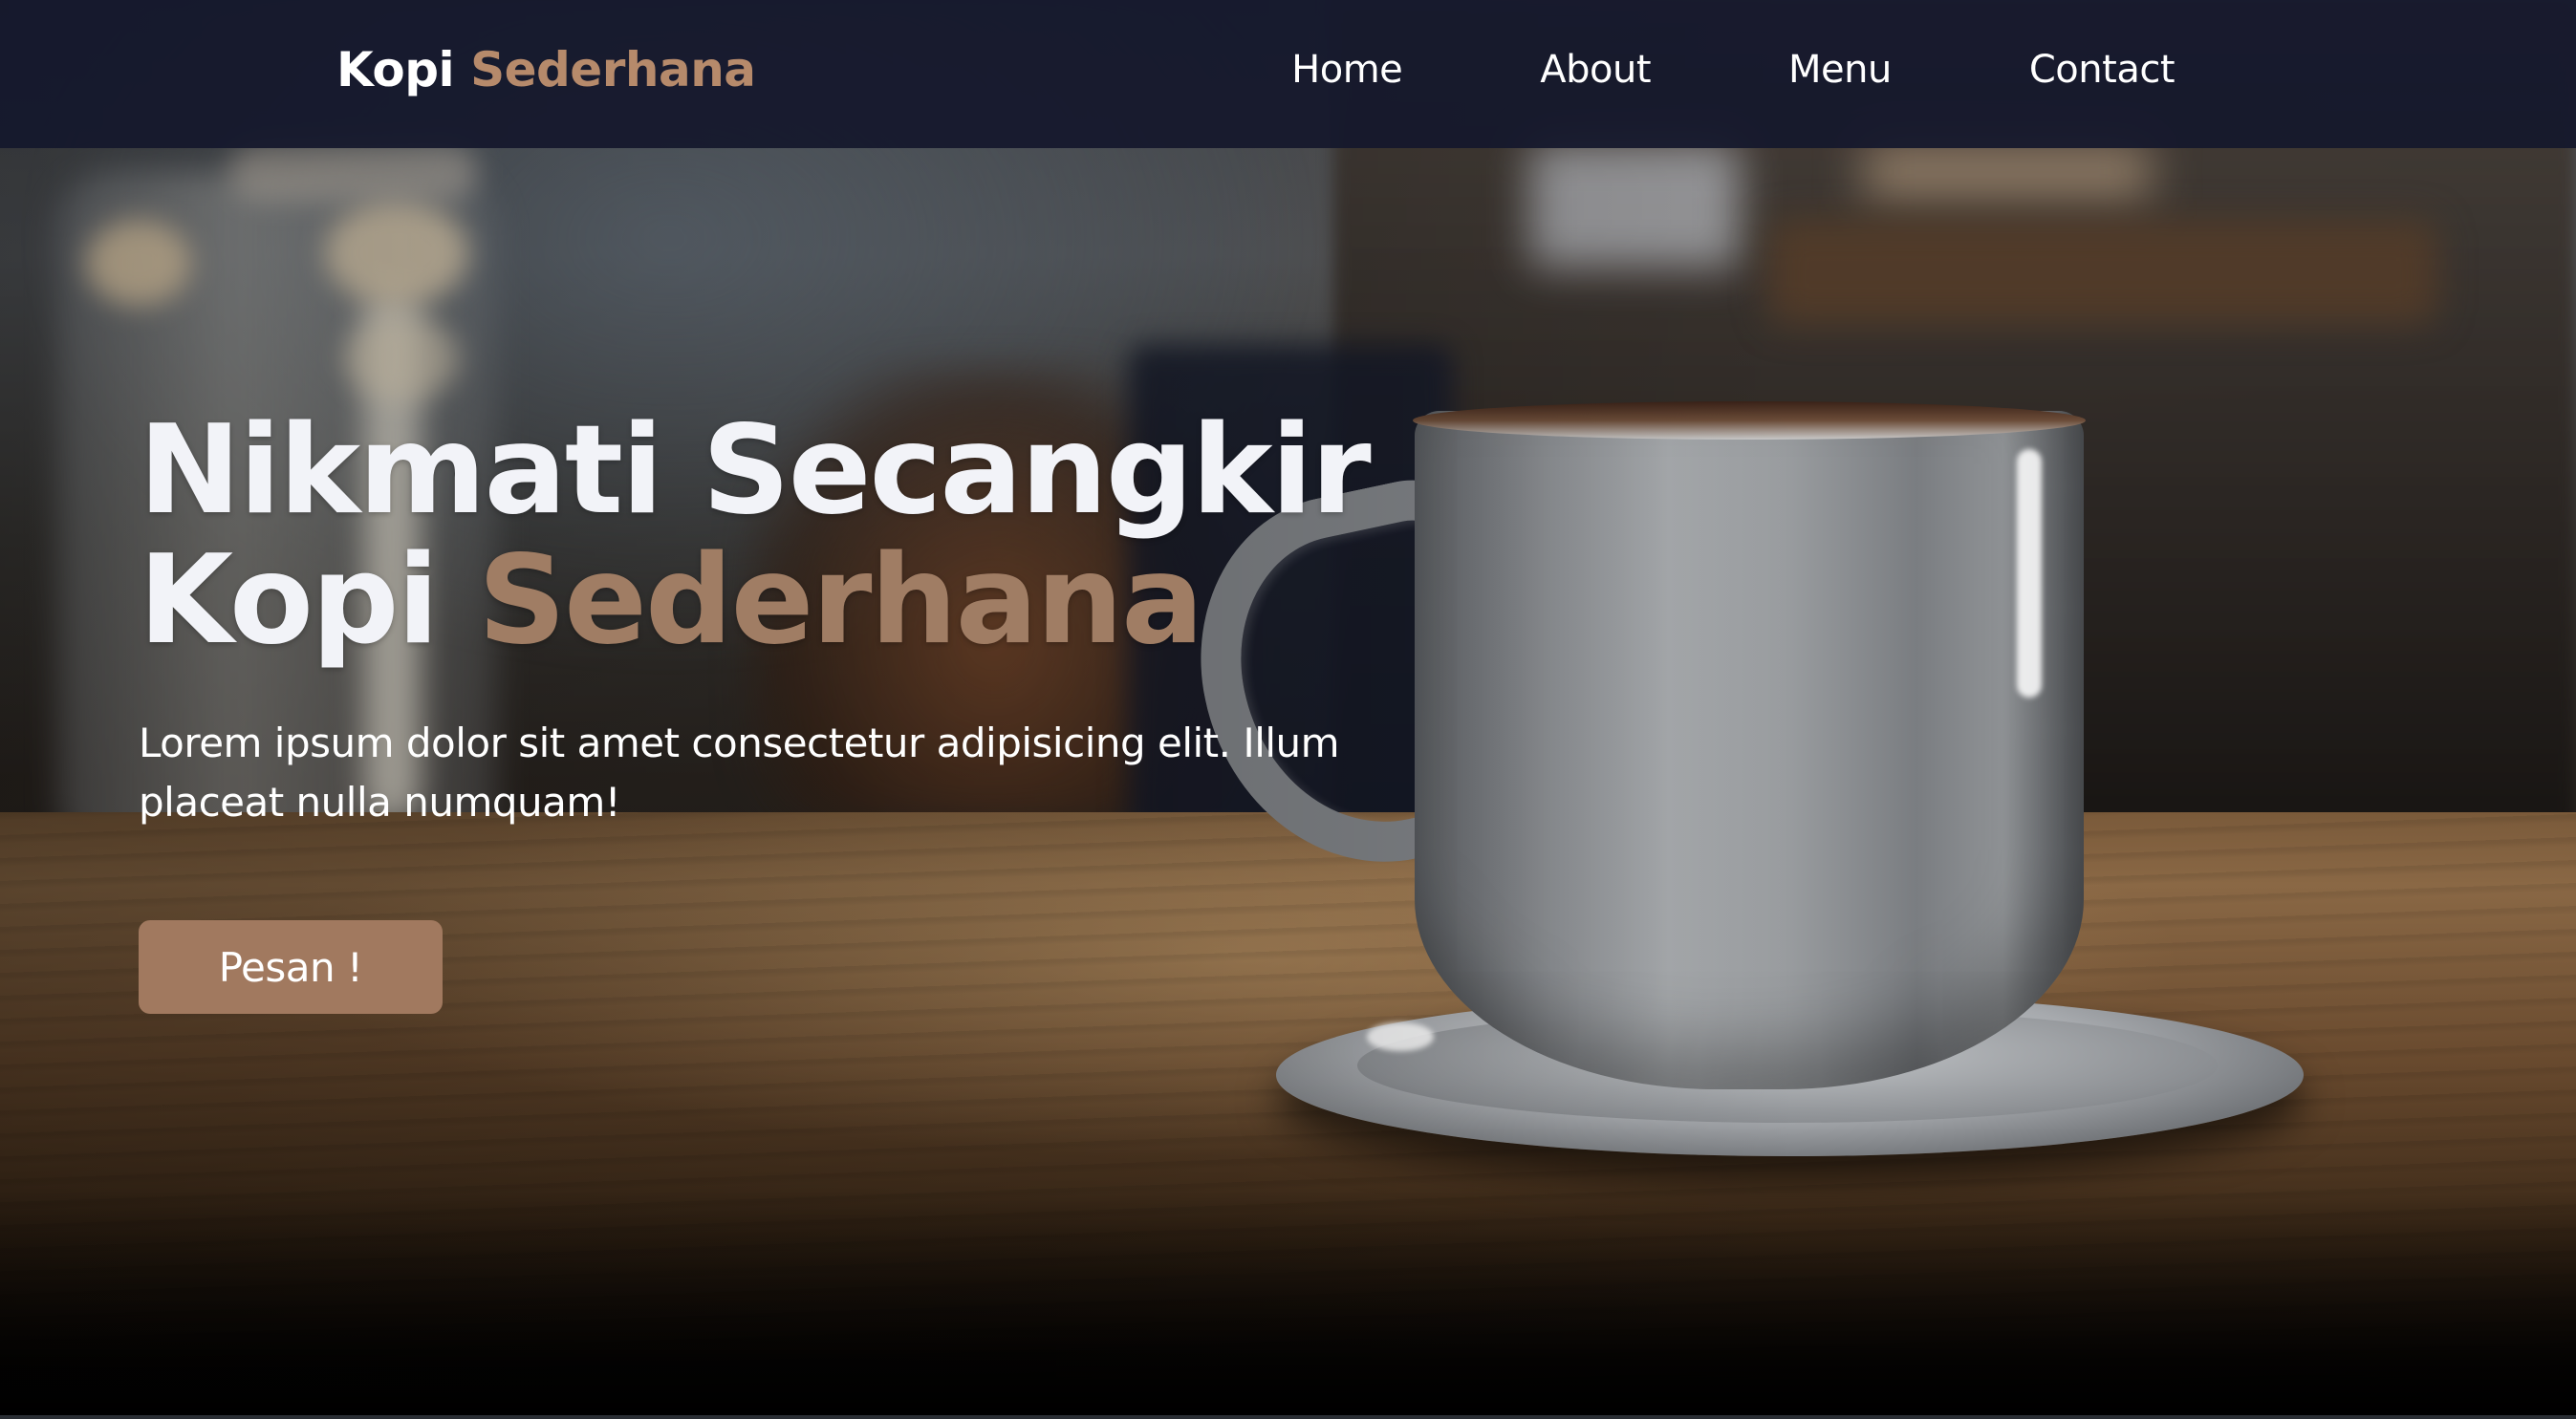 The width and height of the screenshot is (2576, 1419). I want to click on hero-title-primary: Kopi, so click(289, 600).